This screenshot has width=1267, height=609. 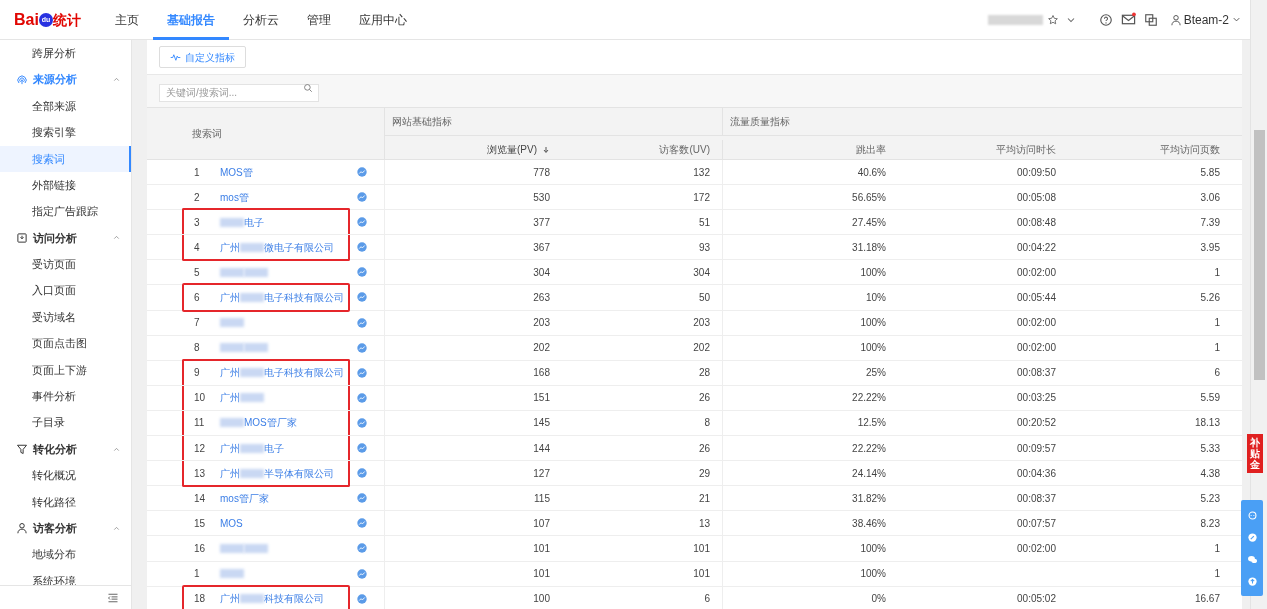 I want to click on collapse-menu-icon, so click(x=113, y=597).